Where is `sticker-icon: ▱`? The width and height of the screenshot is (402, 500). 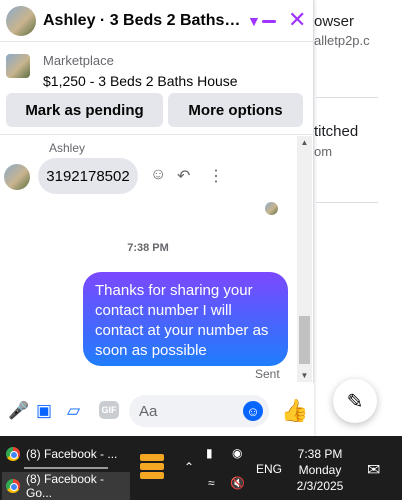 sticker-icon: ▱ is located at coordinates (73, 411).